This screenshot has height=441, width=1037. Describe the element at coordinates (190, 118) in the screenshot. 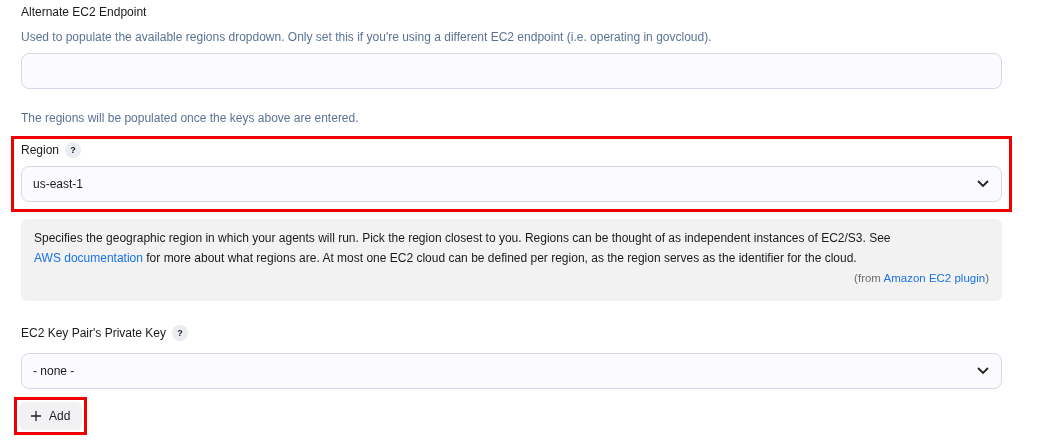

I see `regions-note: The regions will be populated once the keys above are entered.` at that location.